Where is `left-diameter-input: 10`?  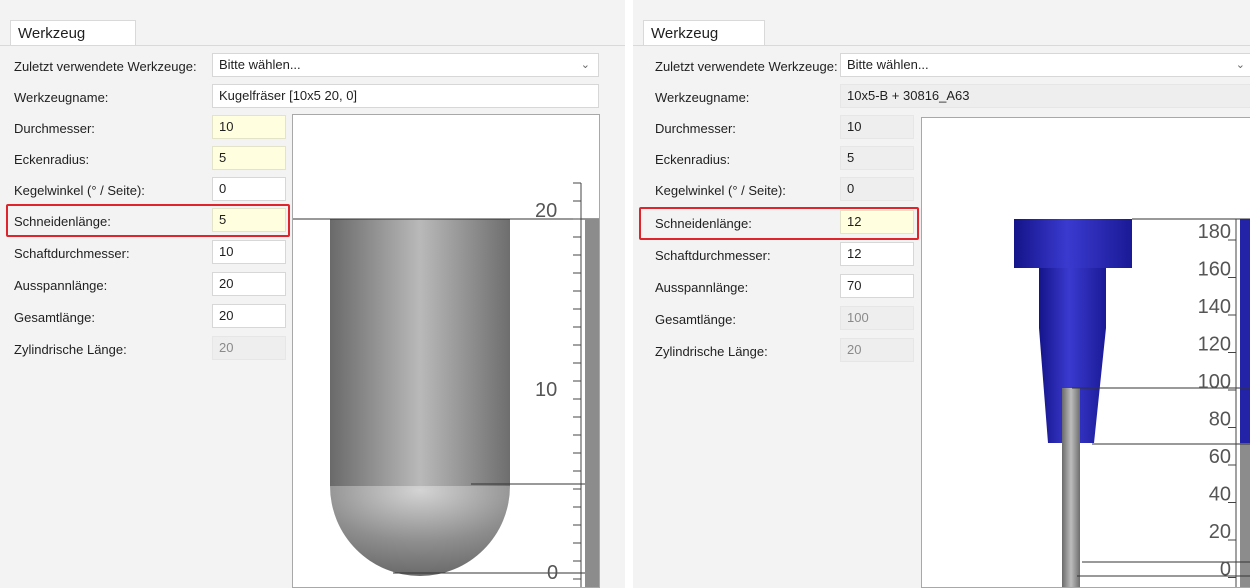 left-diameter-input: 10 is located at coordinates (249, 127).